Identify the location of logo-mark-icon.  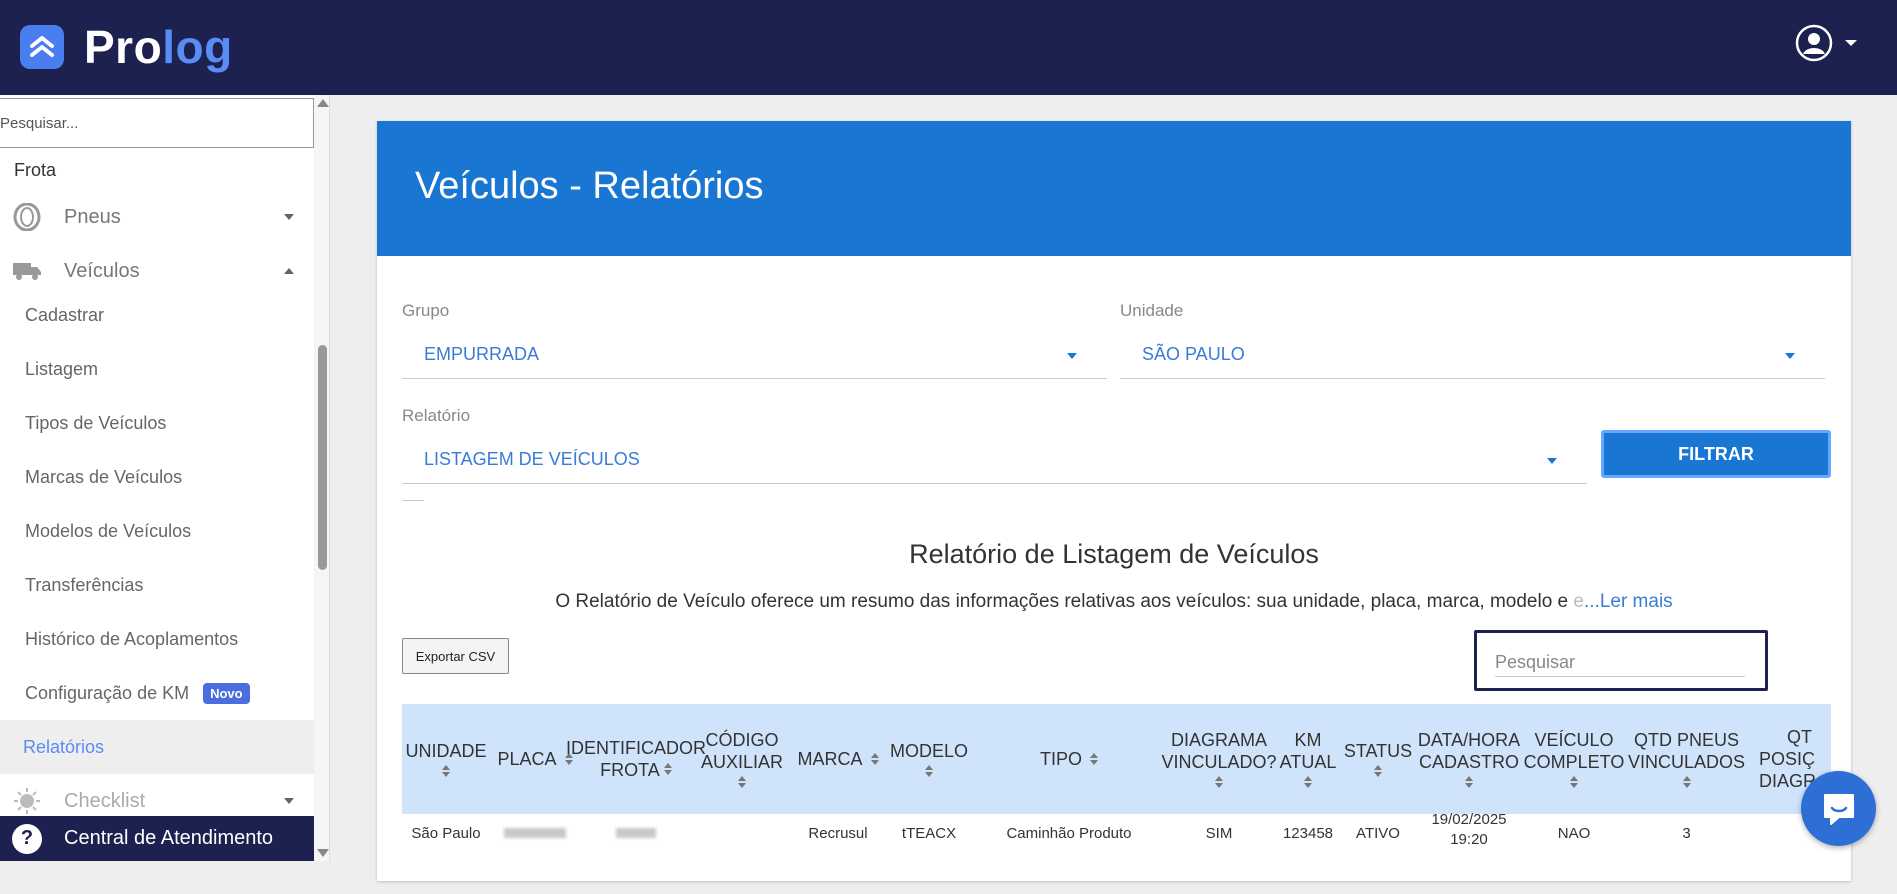
(42, 47).